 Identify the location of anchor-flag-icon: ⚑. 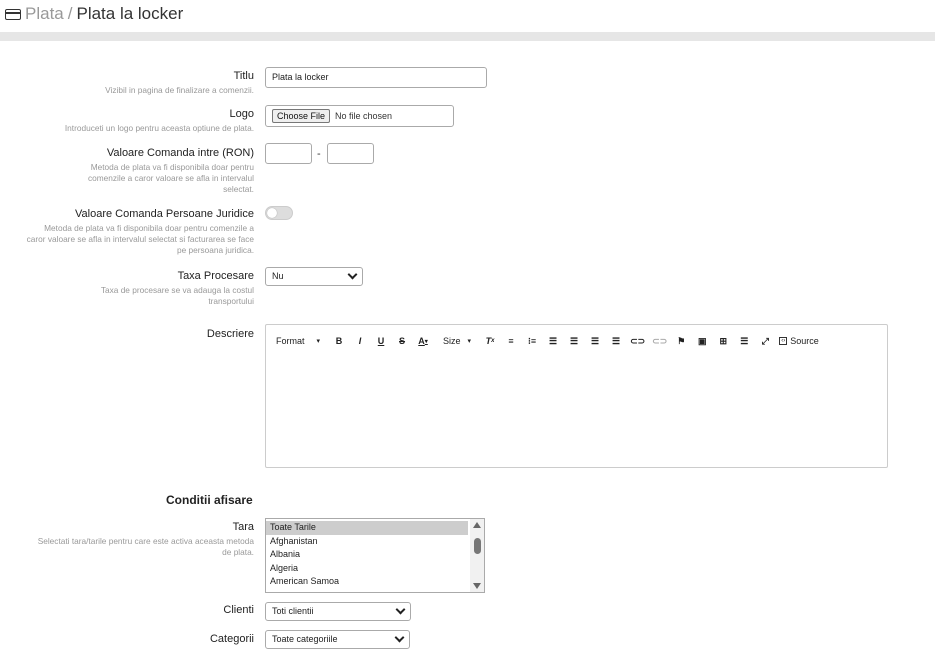
(681, 341).